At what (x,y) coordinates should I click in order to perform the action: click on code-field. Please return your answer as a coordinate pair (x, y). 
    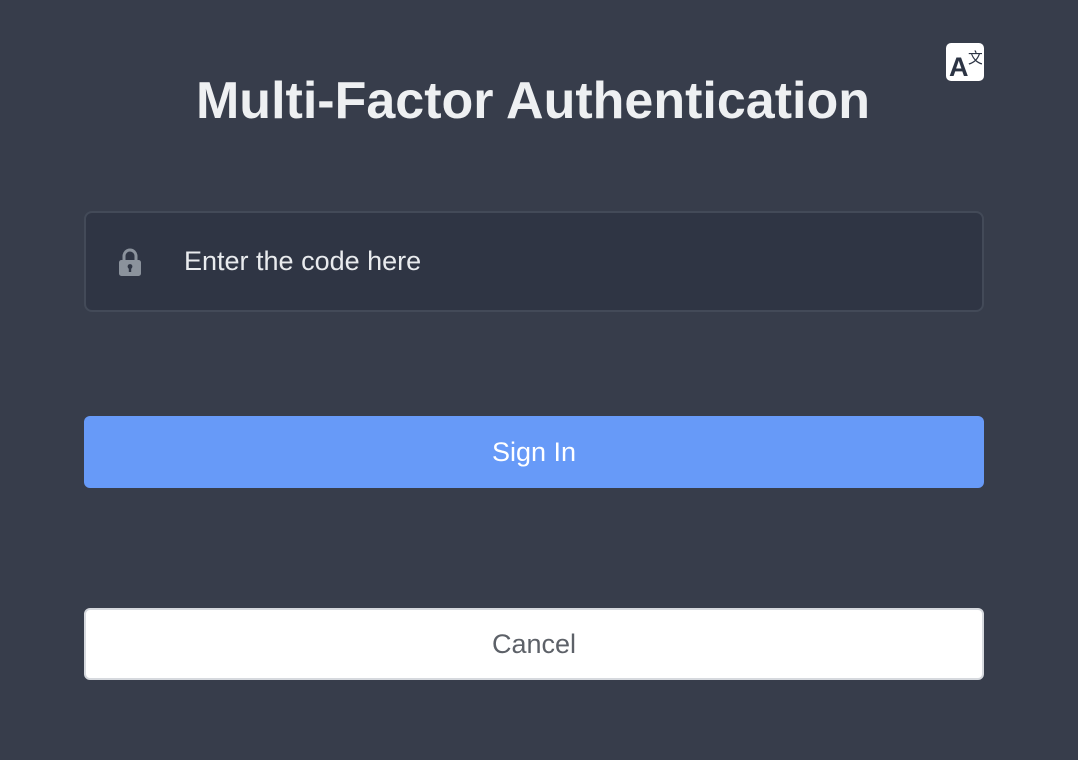
    Looking at the image, I should click on (534, 262).